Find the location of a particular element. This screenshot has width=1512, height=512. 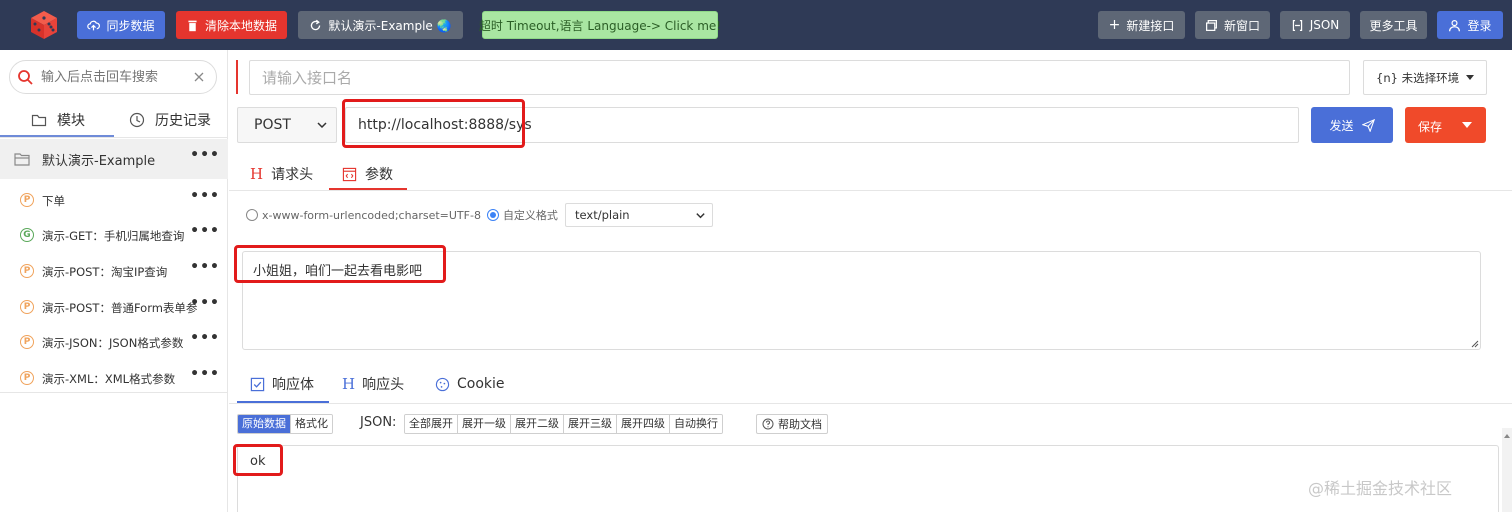

tab-request-headers: H 请求头 is located at coordinates (281, 174).